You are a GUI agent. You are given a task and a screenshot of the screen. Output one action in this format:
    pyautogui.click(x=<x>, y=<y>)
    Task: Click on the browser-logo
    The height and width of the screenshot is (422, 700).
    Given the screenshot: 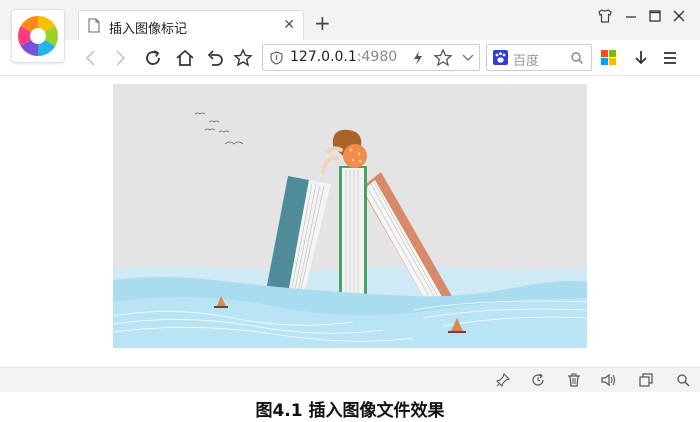 What is the action you would take?
    pyautogui.click(x=38, y=36)
    